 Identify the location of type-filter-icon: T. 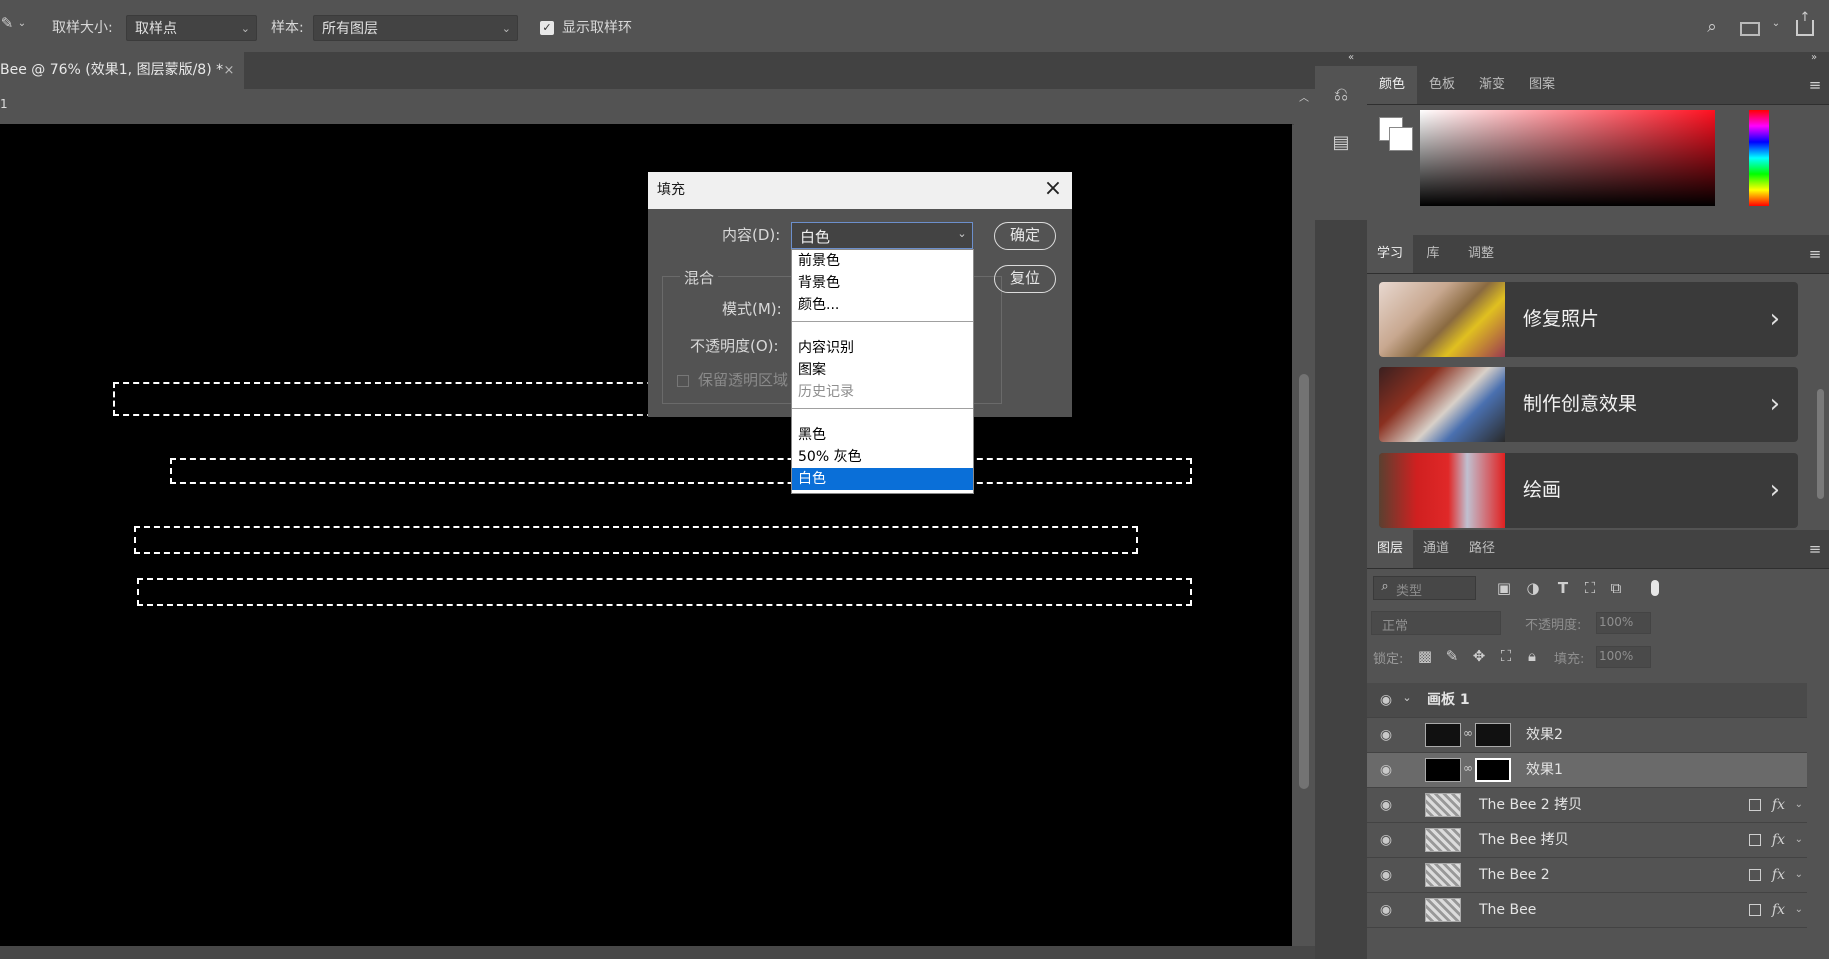
(1563, 588).